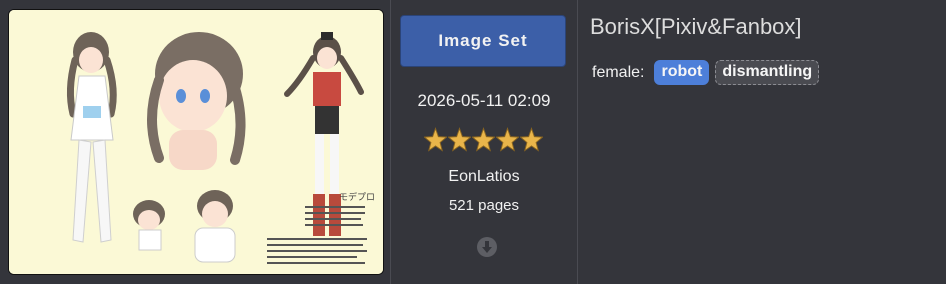 The image size is (946, 284). Describe the element at coordinates (484, 177) in the screenshot. I see `uploader-link: EonLatios` at that location.